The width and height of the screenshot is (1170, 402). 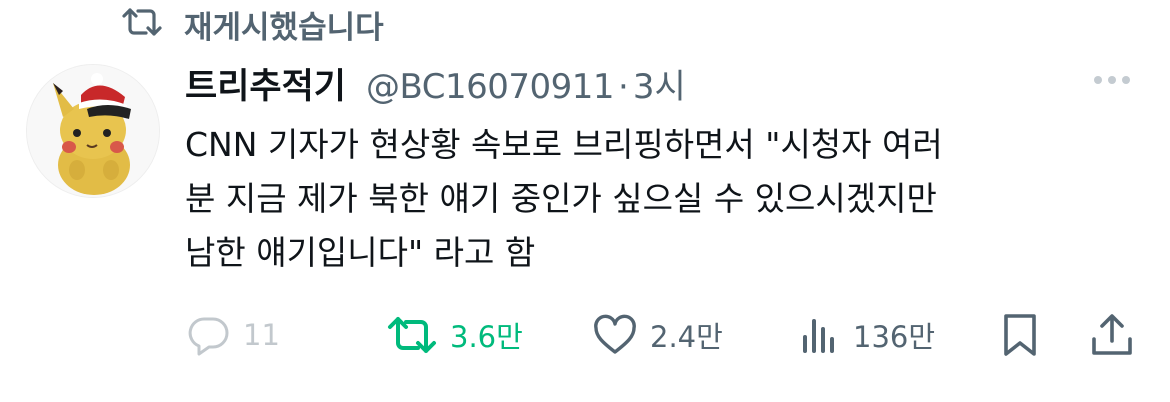 I want to click on author-display-name: 트리추적기, so click(x=265, y=83).